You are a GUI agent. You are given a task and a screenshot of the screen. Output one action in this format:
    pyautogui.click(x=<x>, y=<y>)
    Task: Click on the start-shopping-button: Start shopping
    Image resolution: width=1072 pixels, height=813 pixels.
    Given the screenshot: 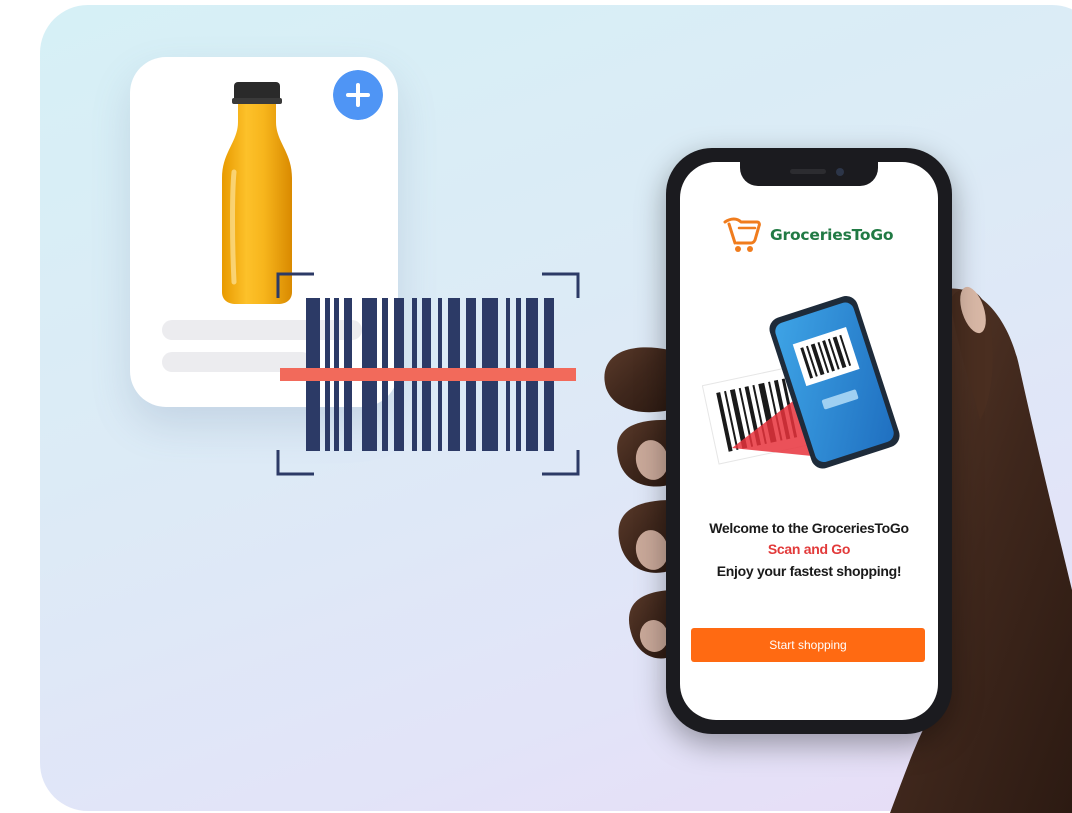 What is the action you would take?
    pyautogui.click(x=808, y=645)
    